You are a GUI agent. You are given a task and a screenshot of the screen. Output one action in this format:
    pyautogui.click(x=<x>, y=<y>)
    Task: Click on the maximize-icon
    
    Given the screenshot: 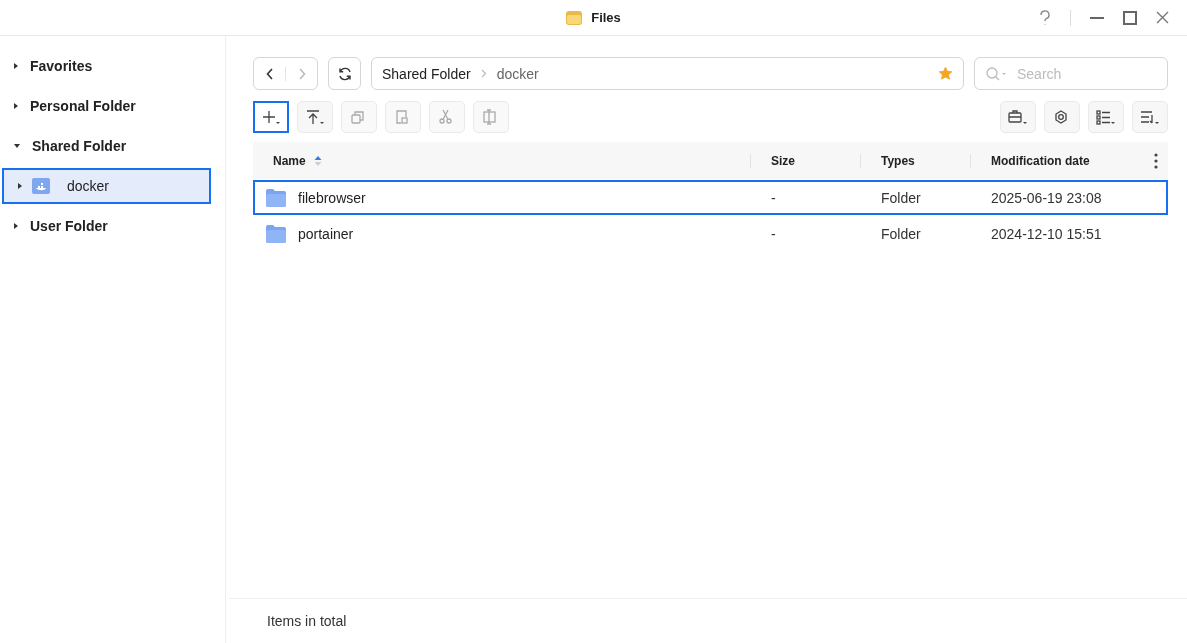 What is the action you would take?
    pyautogui.click(x=1130, y=17)
    